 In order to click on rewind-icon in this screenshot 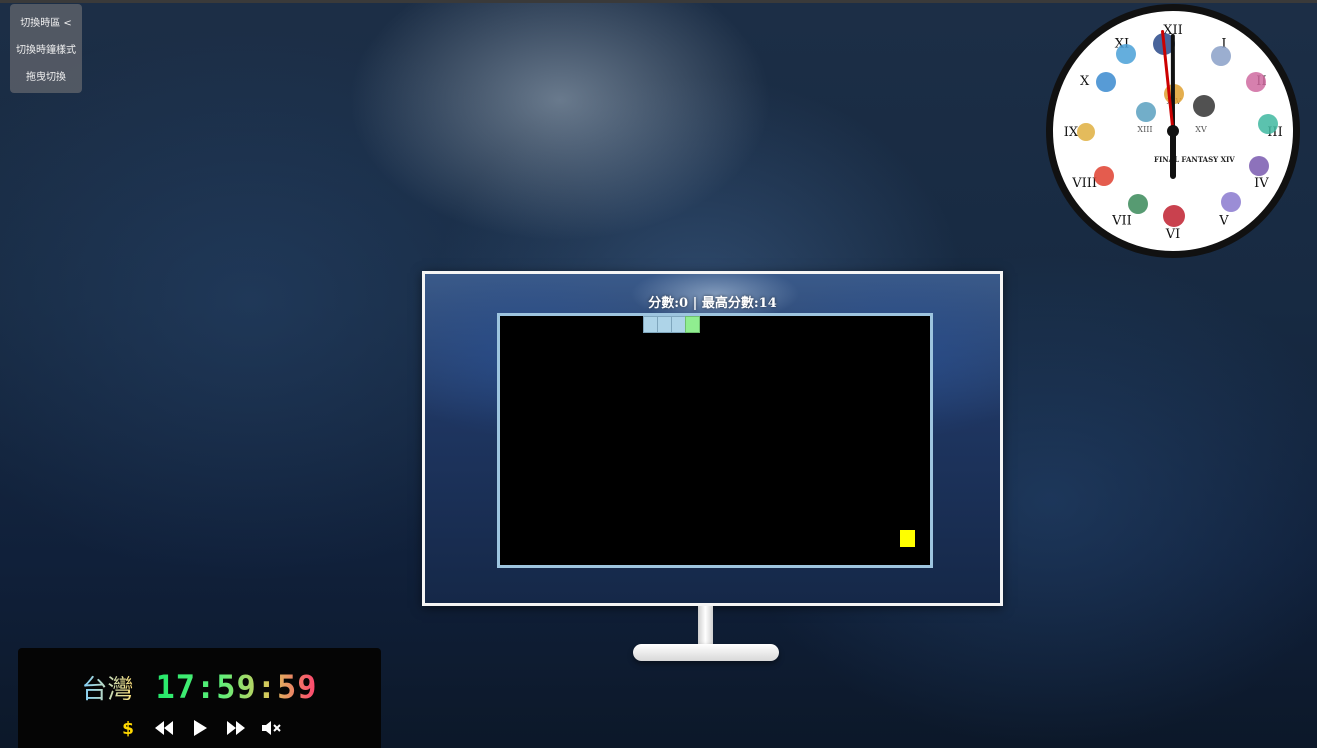, I will do `click(164, 728)`.